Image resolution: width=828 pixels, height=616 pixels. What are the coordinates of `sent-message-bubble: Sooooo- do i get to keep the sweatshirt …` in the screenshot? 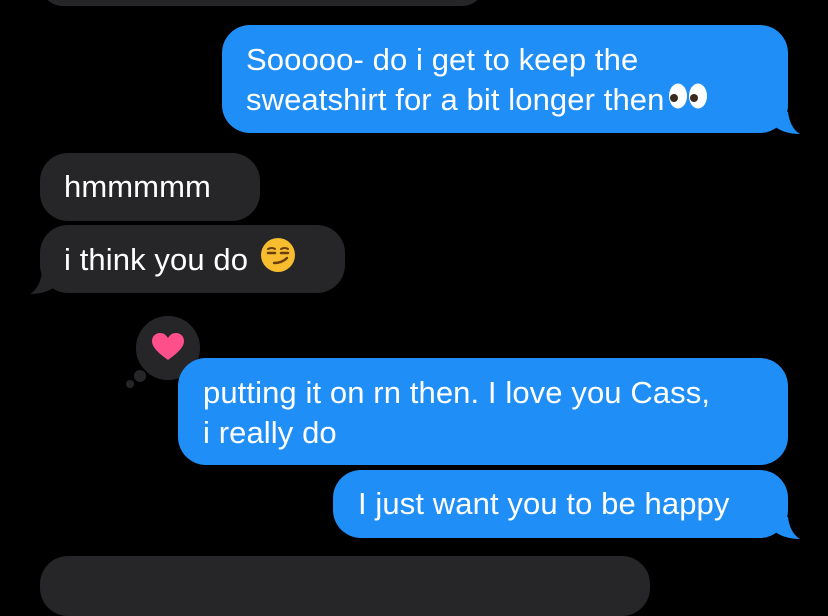 It's located at (505, 79).